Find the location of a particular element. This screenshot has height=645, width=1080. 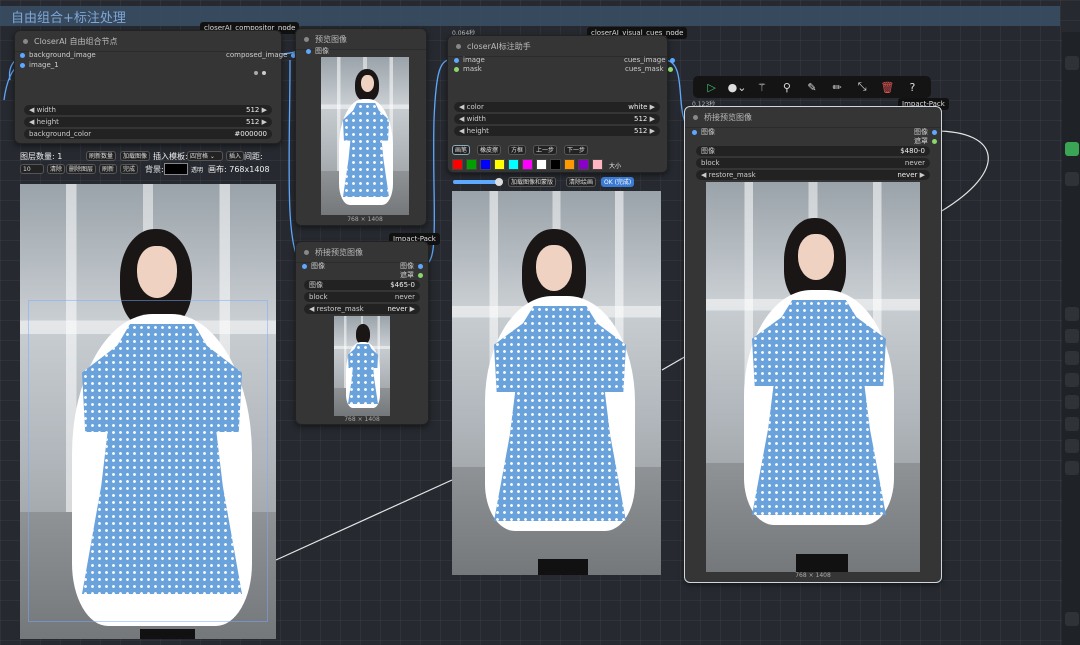

cues-color-widget: ◀ color white ▶ is located at coordinates (557, 107).